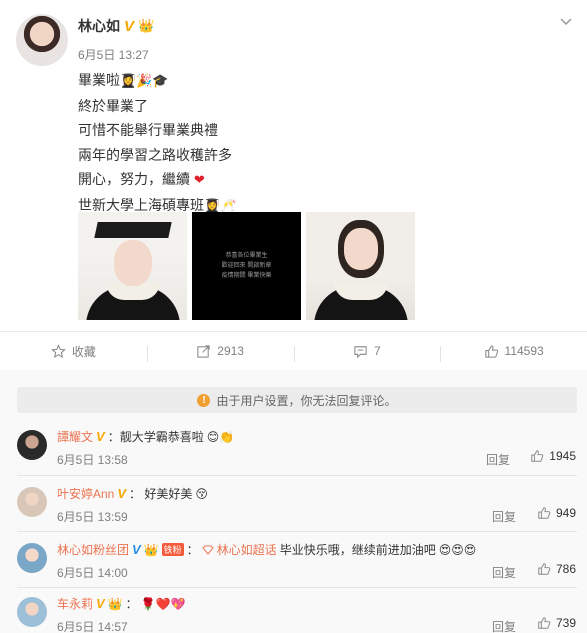 This screenshot has height=633, width=587. Describe the element at coordinates (155, 154) in the screenshot. I see `post-line: 兩年的學習之路收穫許多` at that location.